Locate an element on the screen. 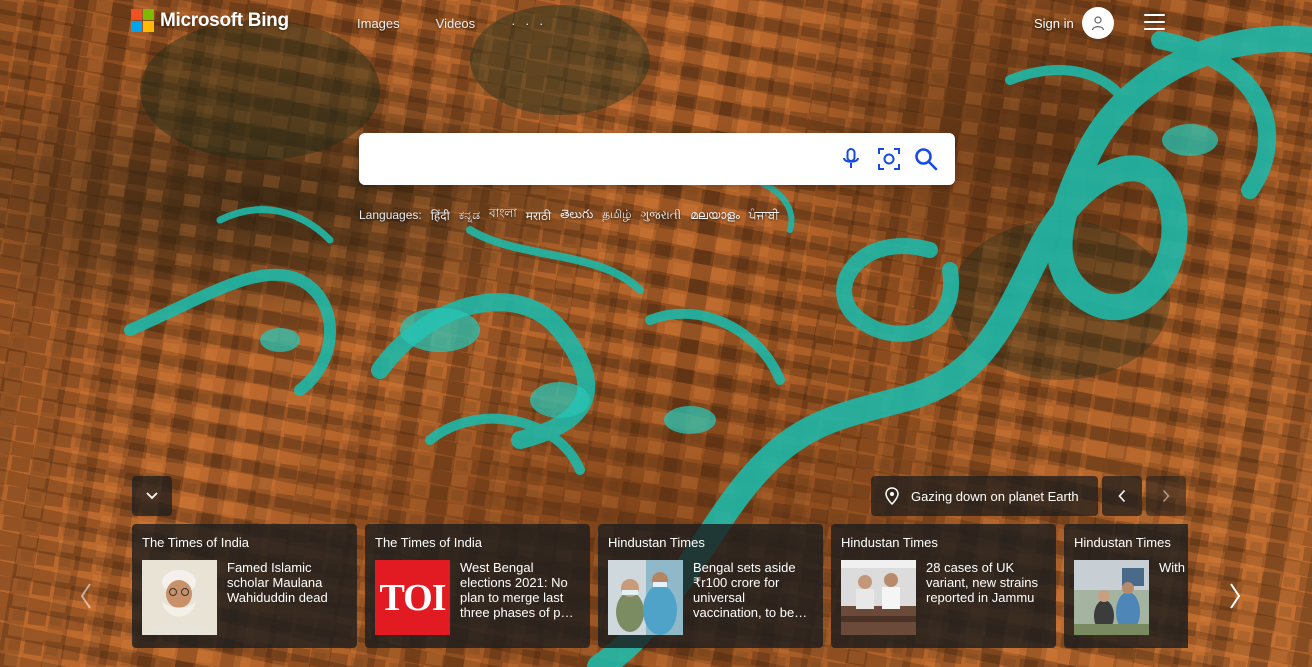  user-icon is located at coordinates (1097, 23).